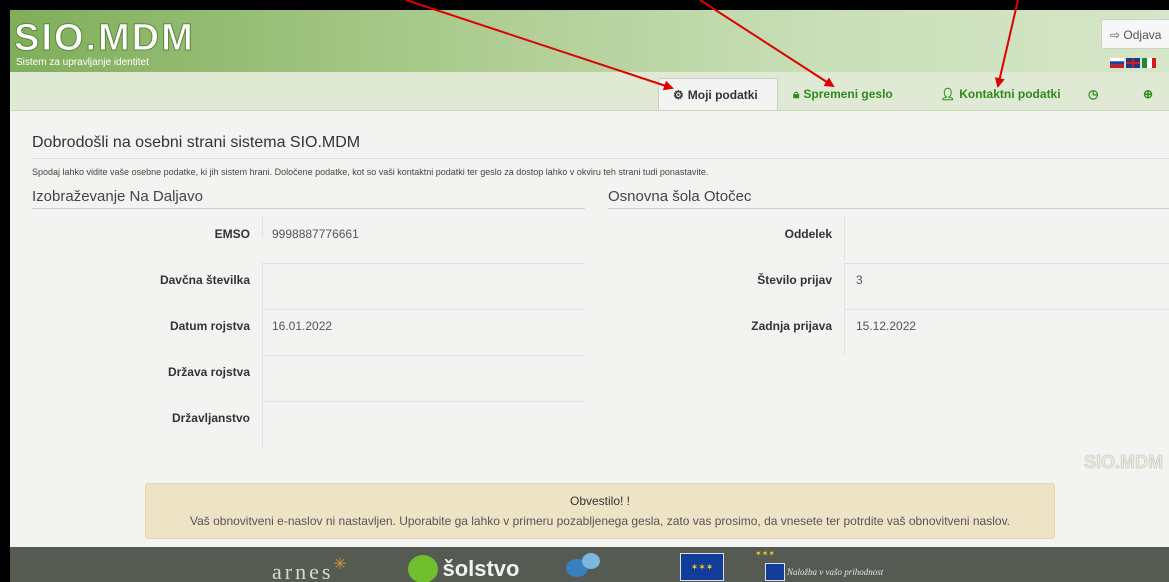  What do you see at coordinates (82, 62) in the screenshot?
I see `tagline: Sistem za upravljanje identitet` at bounding box center [82, 62].